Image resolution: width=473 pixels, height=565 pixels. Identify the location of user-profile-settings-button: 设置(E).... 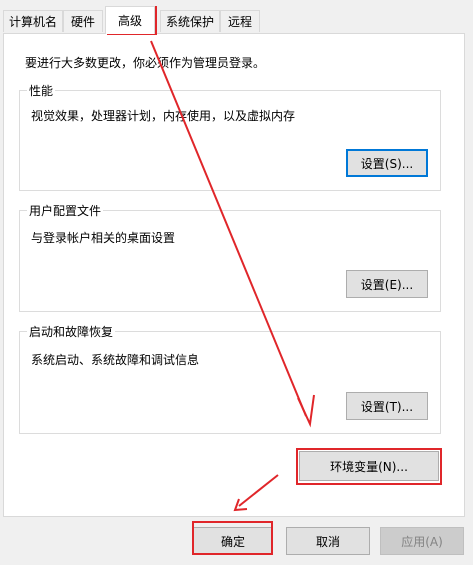
(387, 284).